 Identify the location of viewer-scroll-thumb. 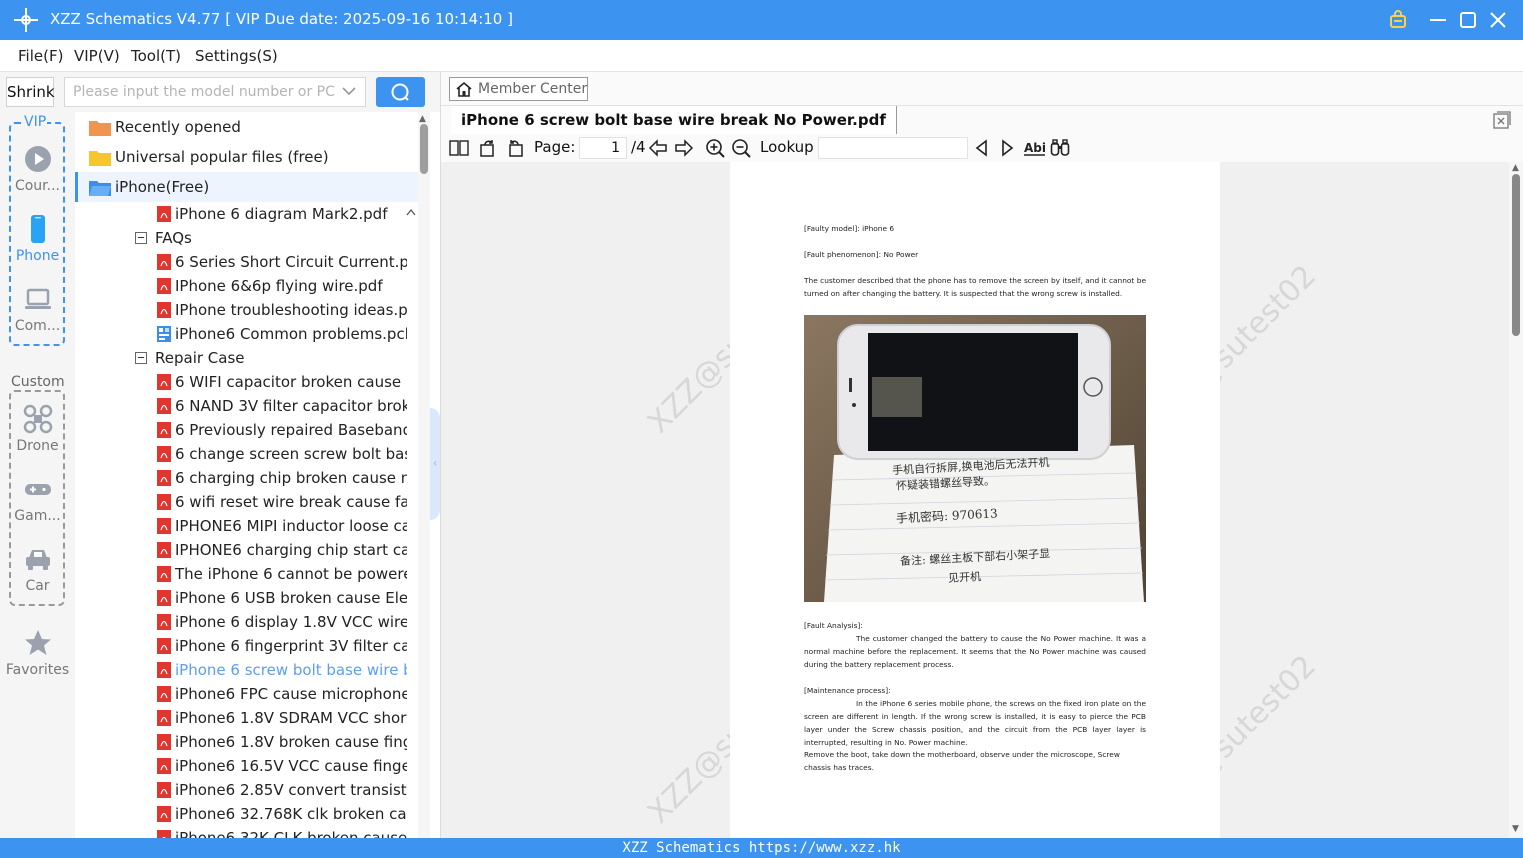
(1516, 255).